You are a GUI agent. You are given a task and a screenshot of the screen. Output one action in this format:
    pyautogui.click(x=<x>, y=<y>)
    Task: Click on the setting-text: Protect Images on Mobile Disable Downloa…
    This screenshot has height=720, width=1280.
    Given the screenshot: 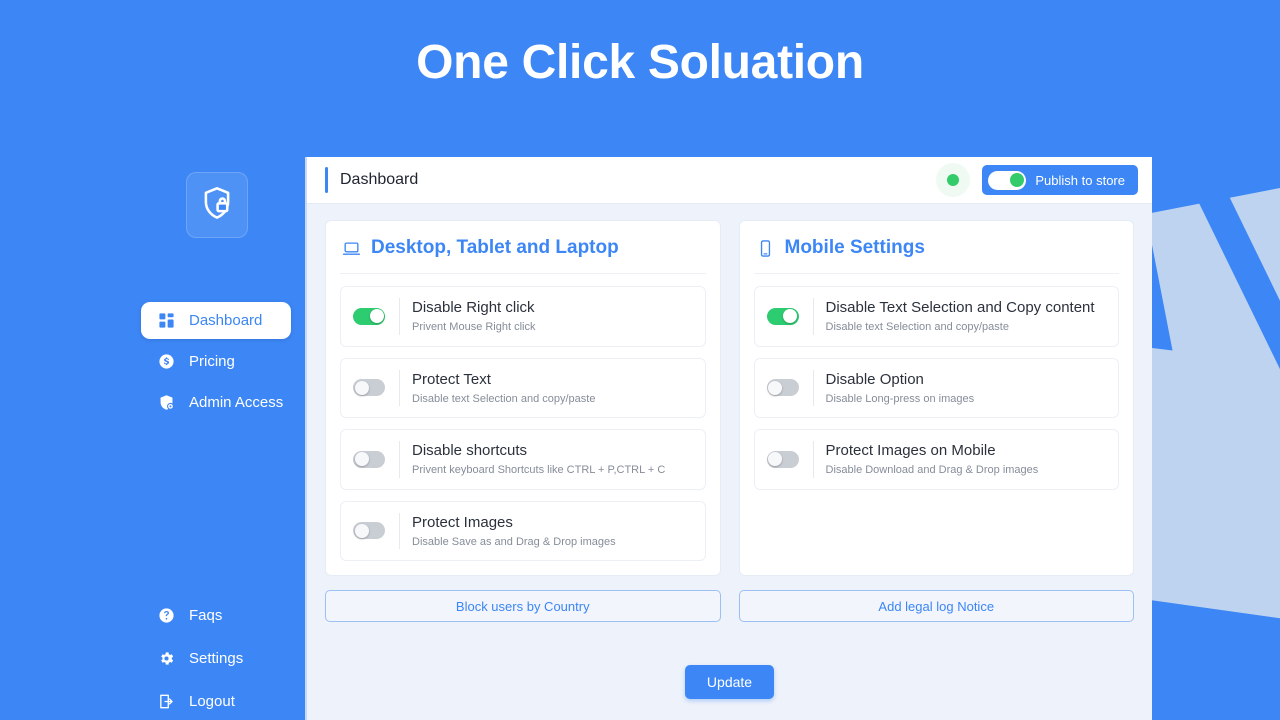 What is the action you would take?
    pyautogui.click(x=959, y=459)
    